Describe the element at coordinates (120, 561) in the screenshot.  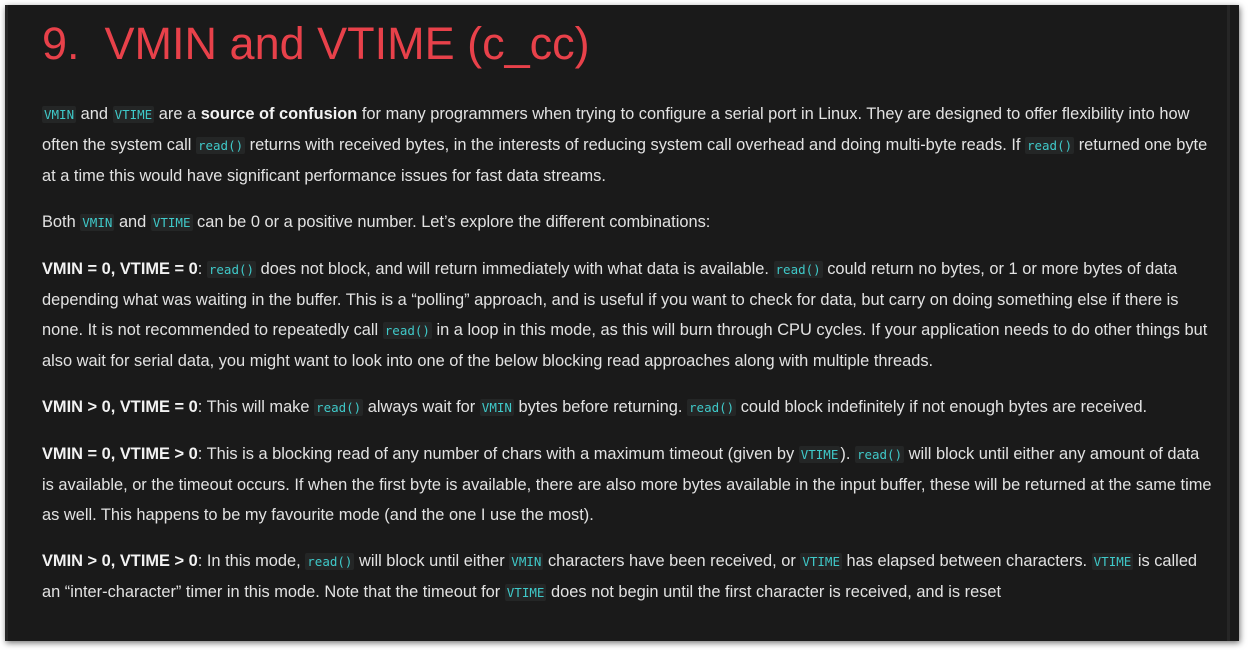
I see `case-label: VMIN > 0, VTIME > 0` at that location.